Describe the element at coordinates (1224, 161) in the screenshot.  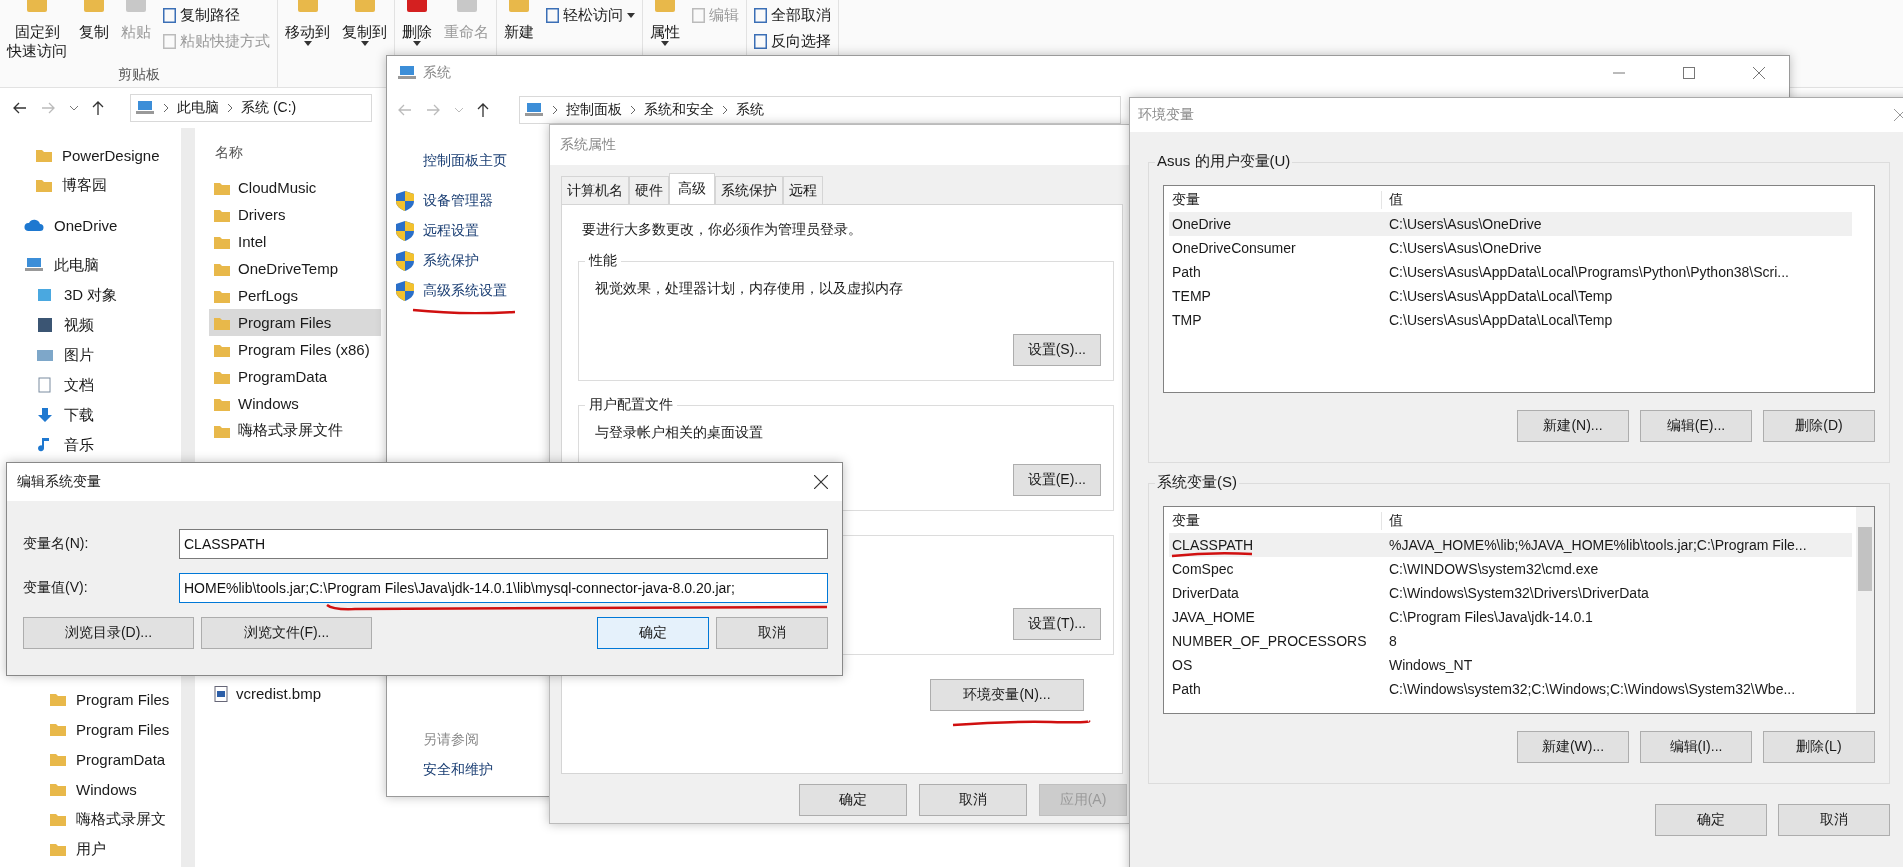
I see `group-title: Asus 的用户变量(U)` at that location.